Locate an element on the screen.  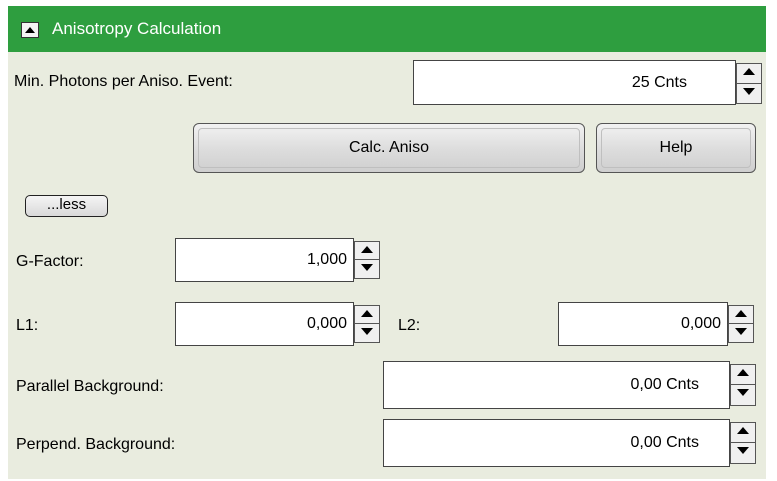
parallel-background-spinner is located at coordinates (743, 385).